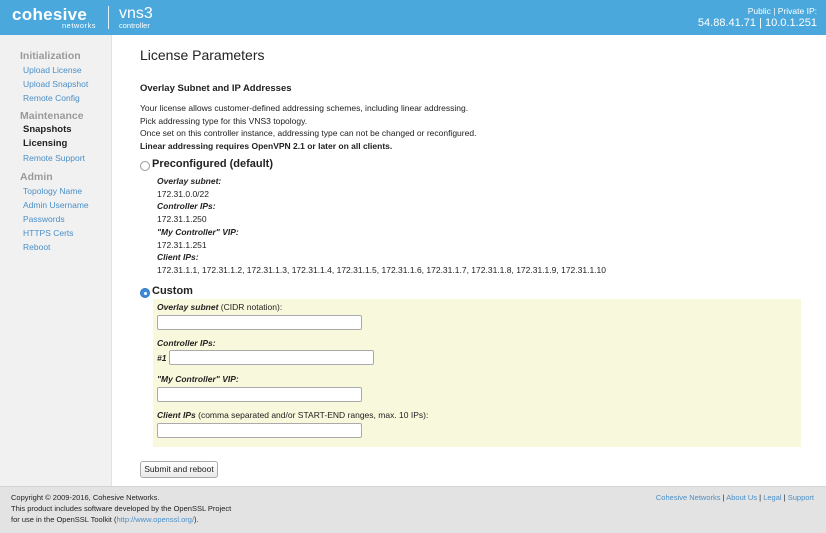 This screenshot has width=826, height=533. I want to click on nav-item-passwords: Passwords, so click(44, 219).